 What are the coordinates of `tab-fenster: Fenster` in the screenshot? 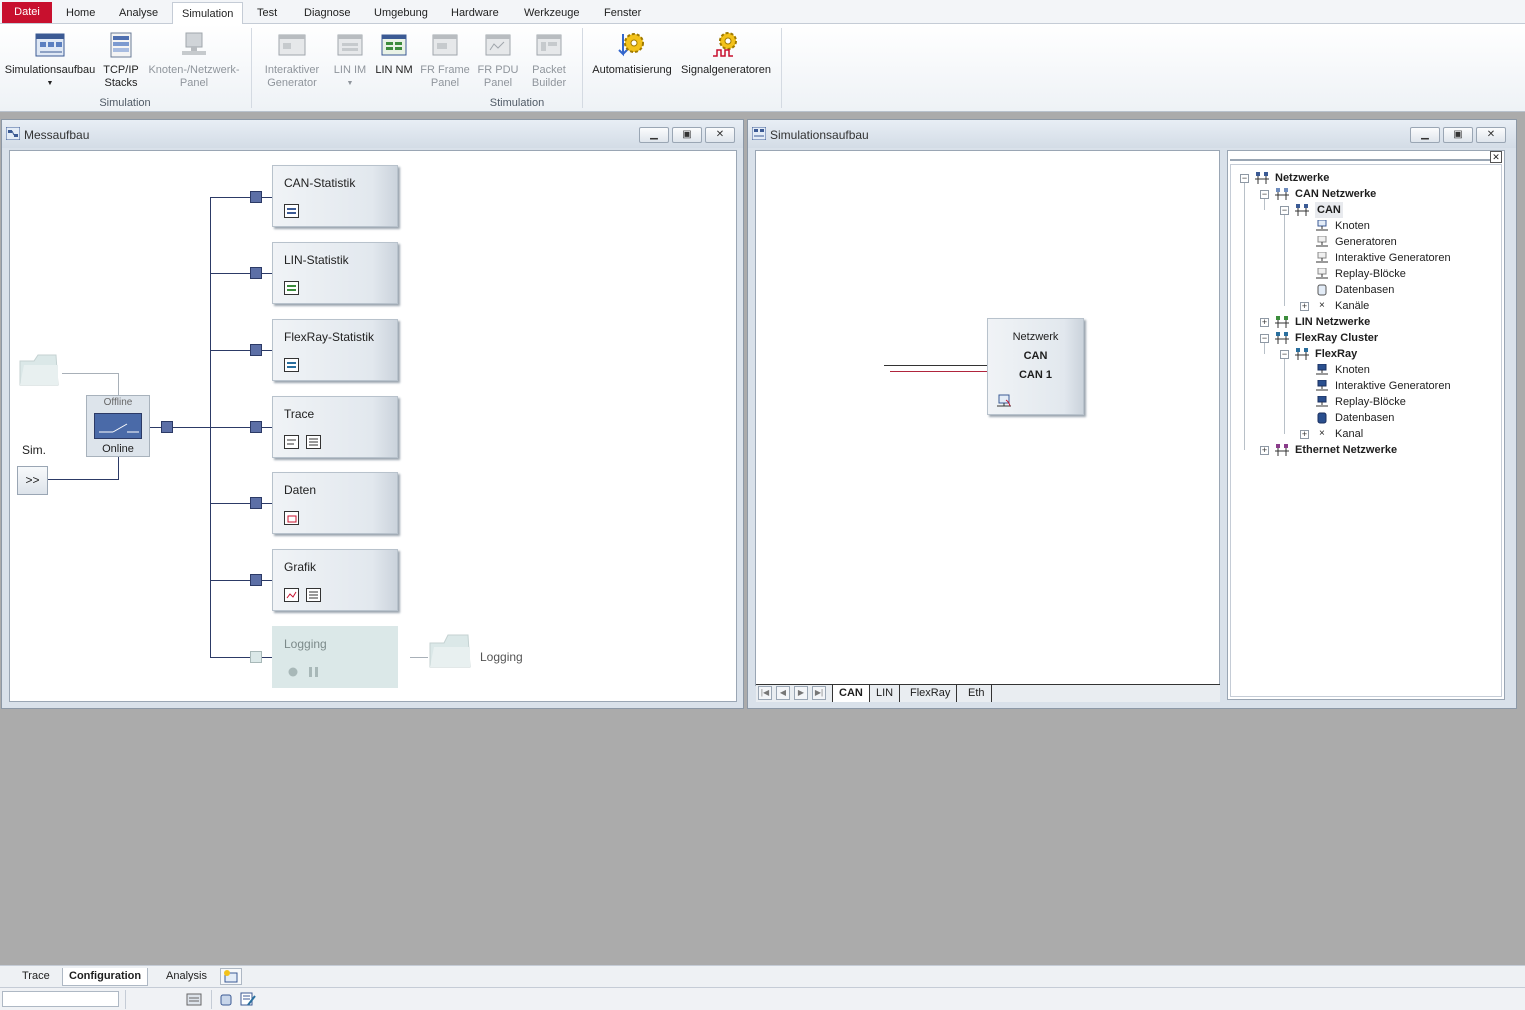 It's located at (622, 14).